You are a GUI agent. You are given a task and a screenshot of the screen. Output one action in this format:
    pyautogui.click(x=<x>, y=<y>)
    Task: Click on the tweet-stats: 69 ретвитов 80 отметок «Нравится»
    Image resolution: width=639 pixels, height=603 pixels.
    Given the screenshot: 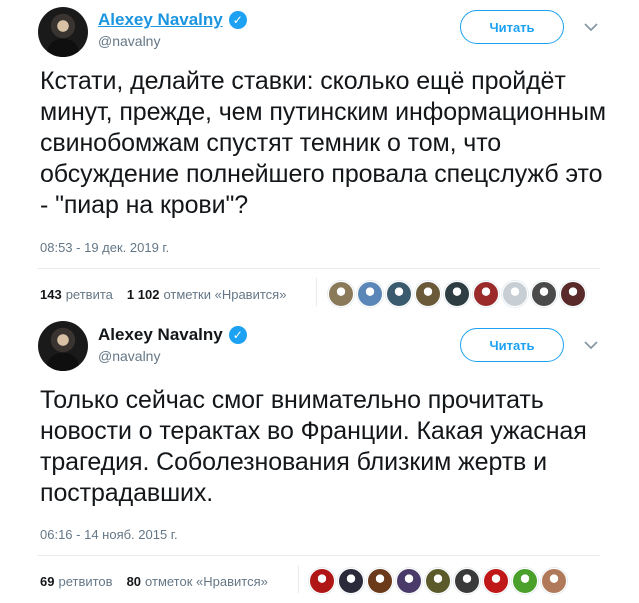 What is the action you would take?
    pyautogui.click(x=154, y=581)
    